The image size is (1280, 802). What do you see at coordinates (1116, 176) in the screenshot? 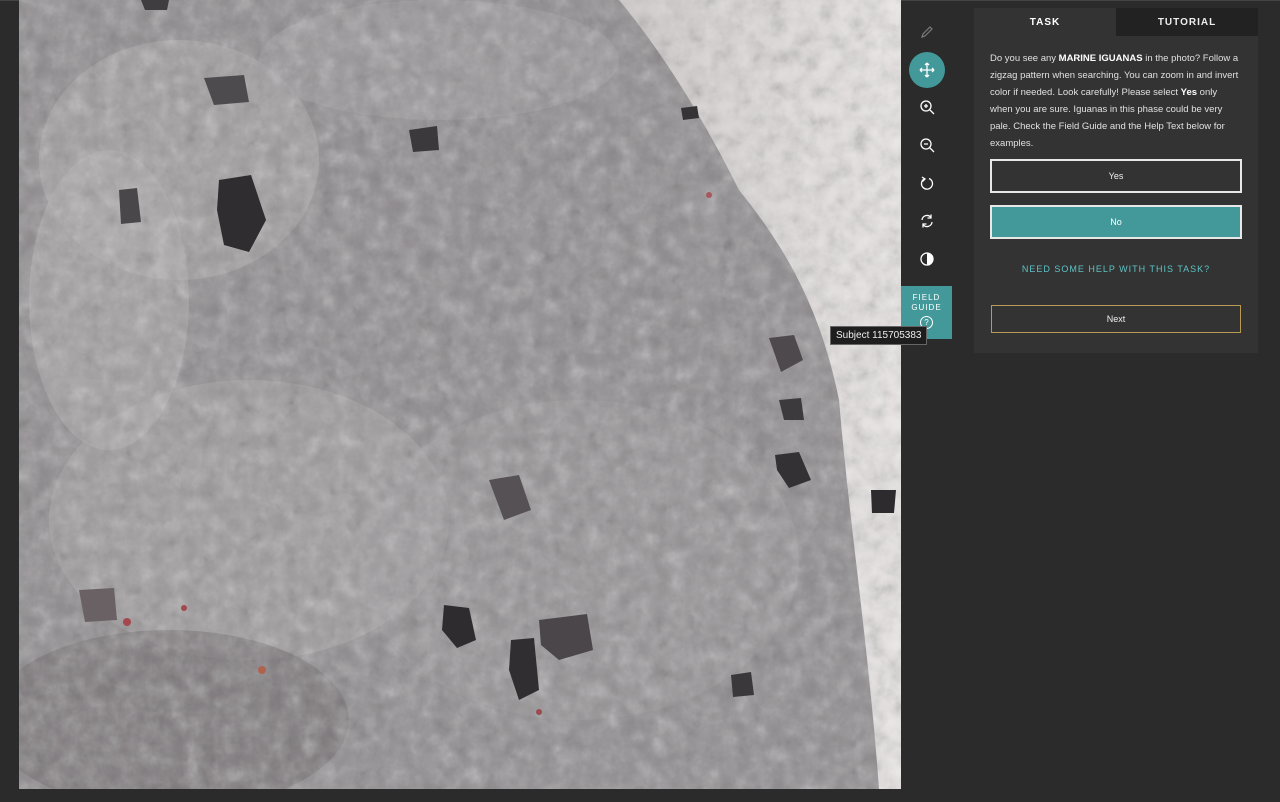
I see `answer-yes-button: Yes` at bounding box center [1116, 176].